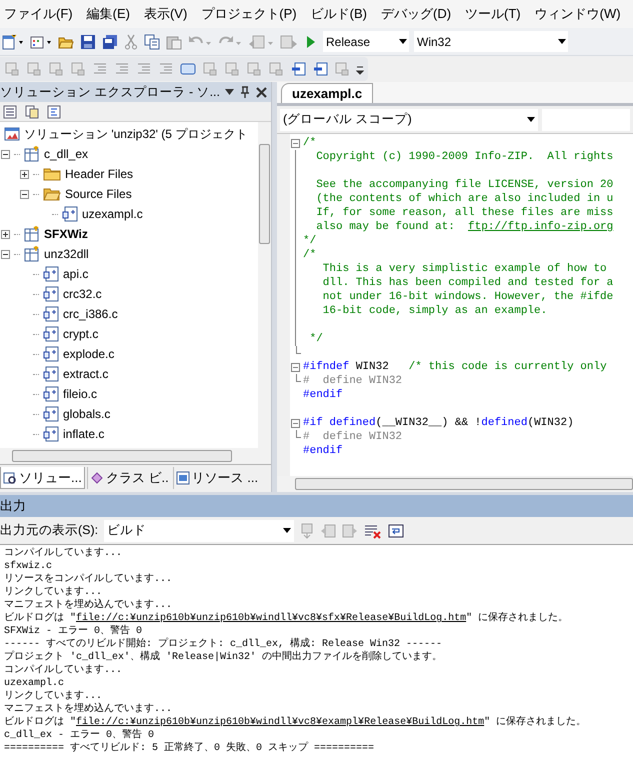  What do you see at coordinates (339, 423) in the screenshot?
I see `code-text: #if defined` at bounding box center [339, 423].